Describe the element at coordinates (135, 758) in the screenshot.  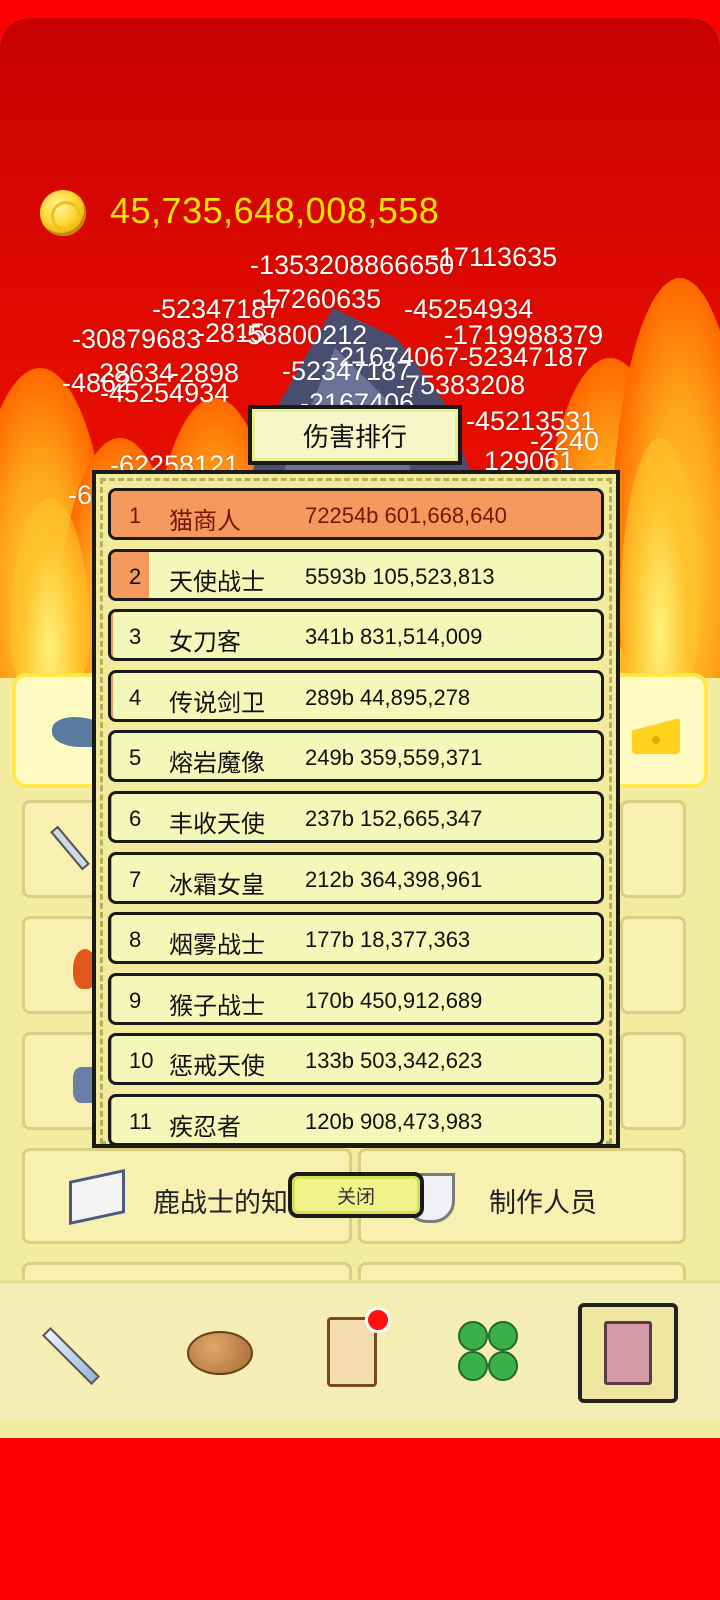
I see `ranking-rank: 5` at that location.